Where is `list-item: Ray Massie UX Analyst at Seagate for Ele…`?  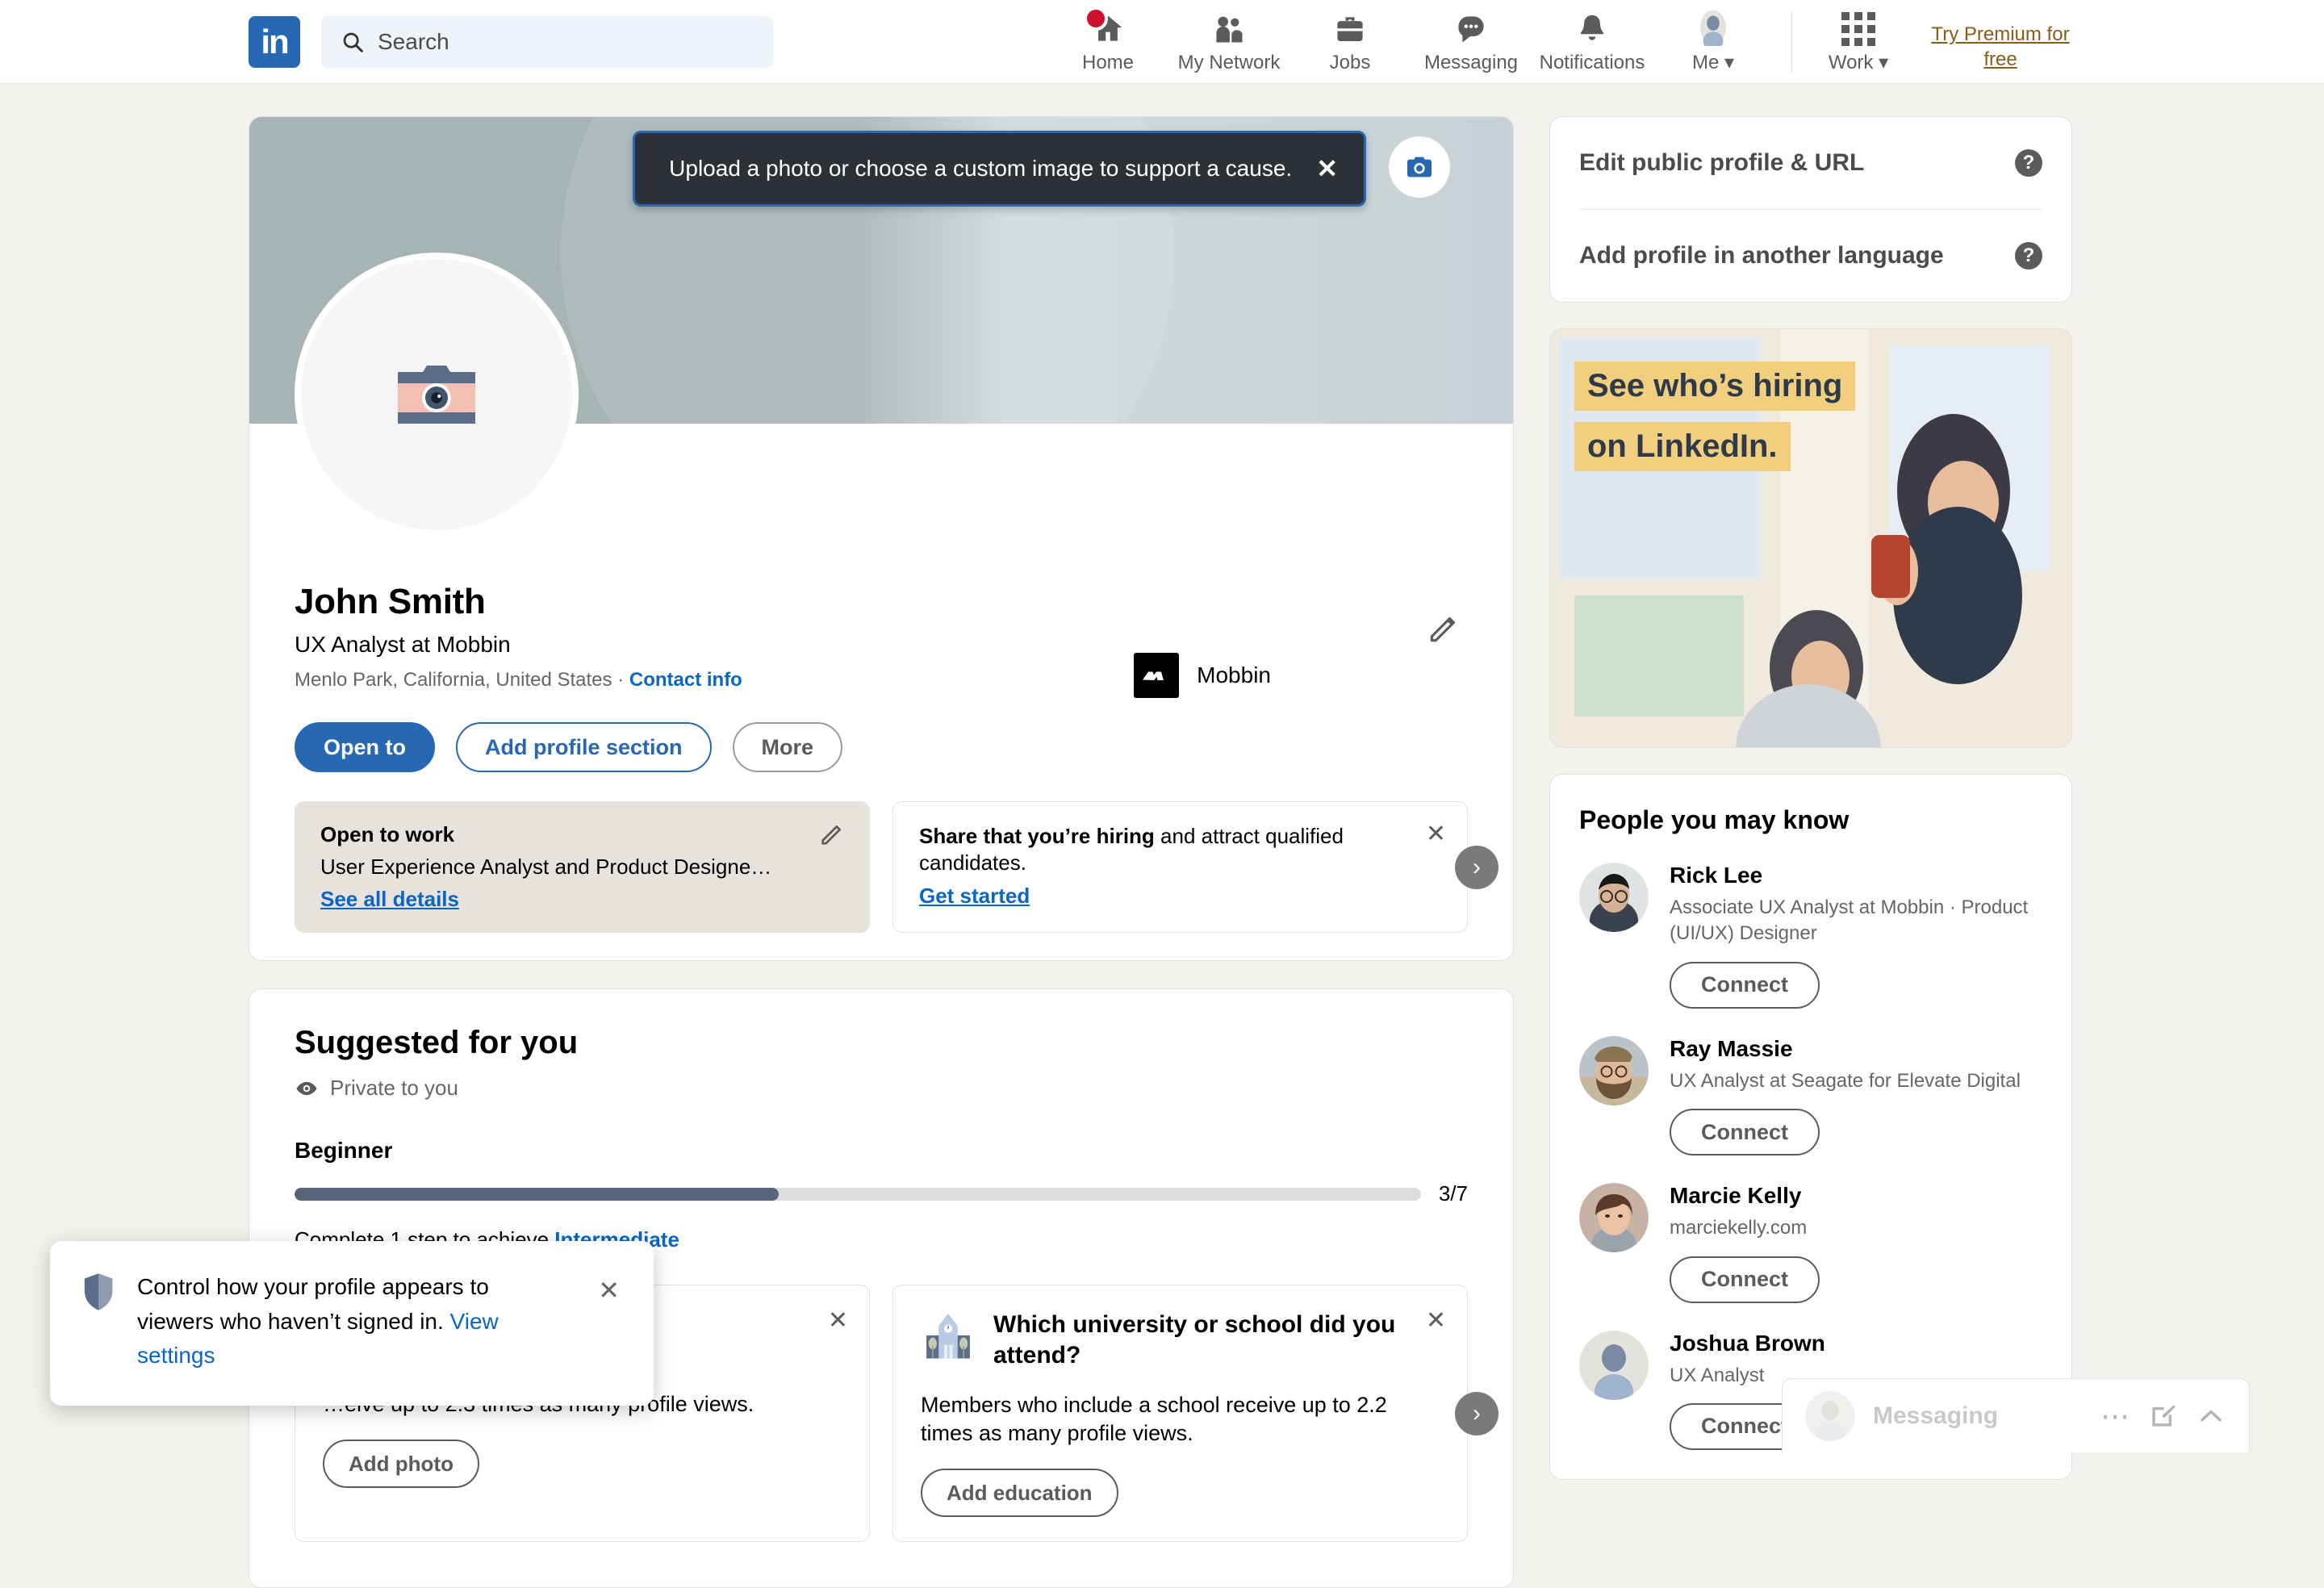 list-item: Ray Massie UX Analyst at Seagate for Ele… is located at coordinates (1810, 1095).